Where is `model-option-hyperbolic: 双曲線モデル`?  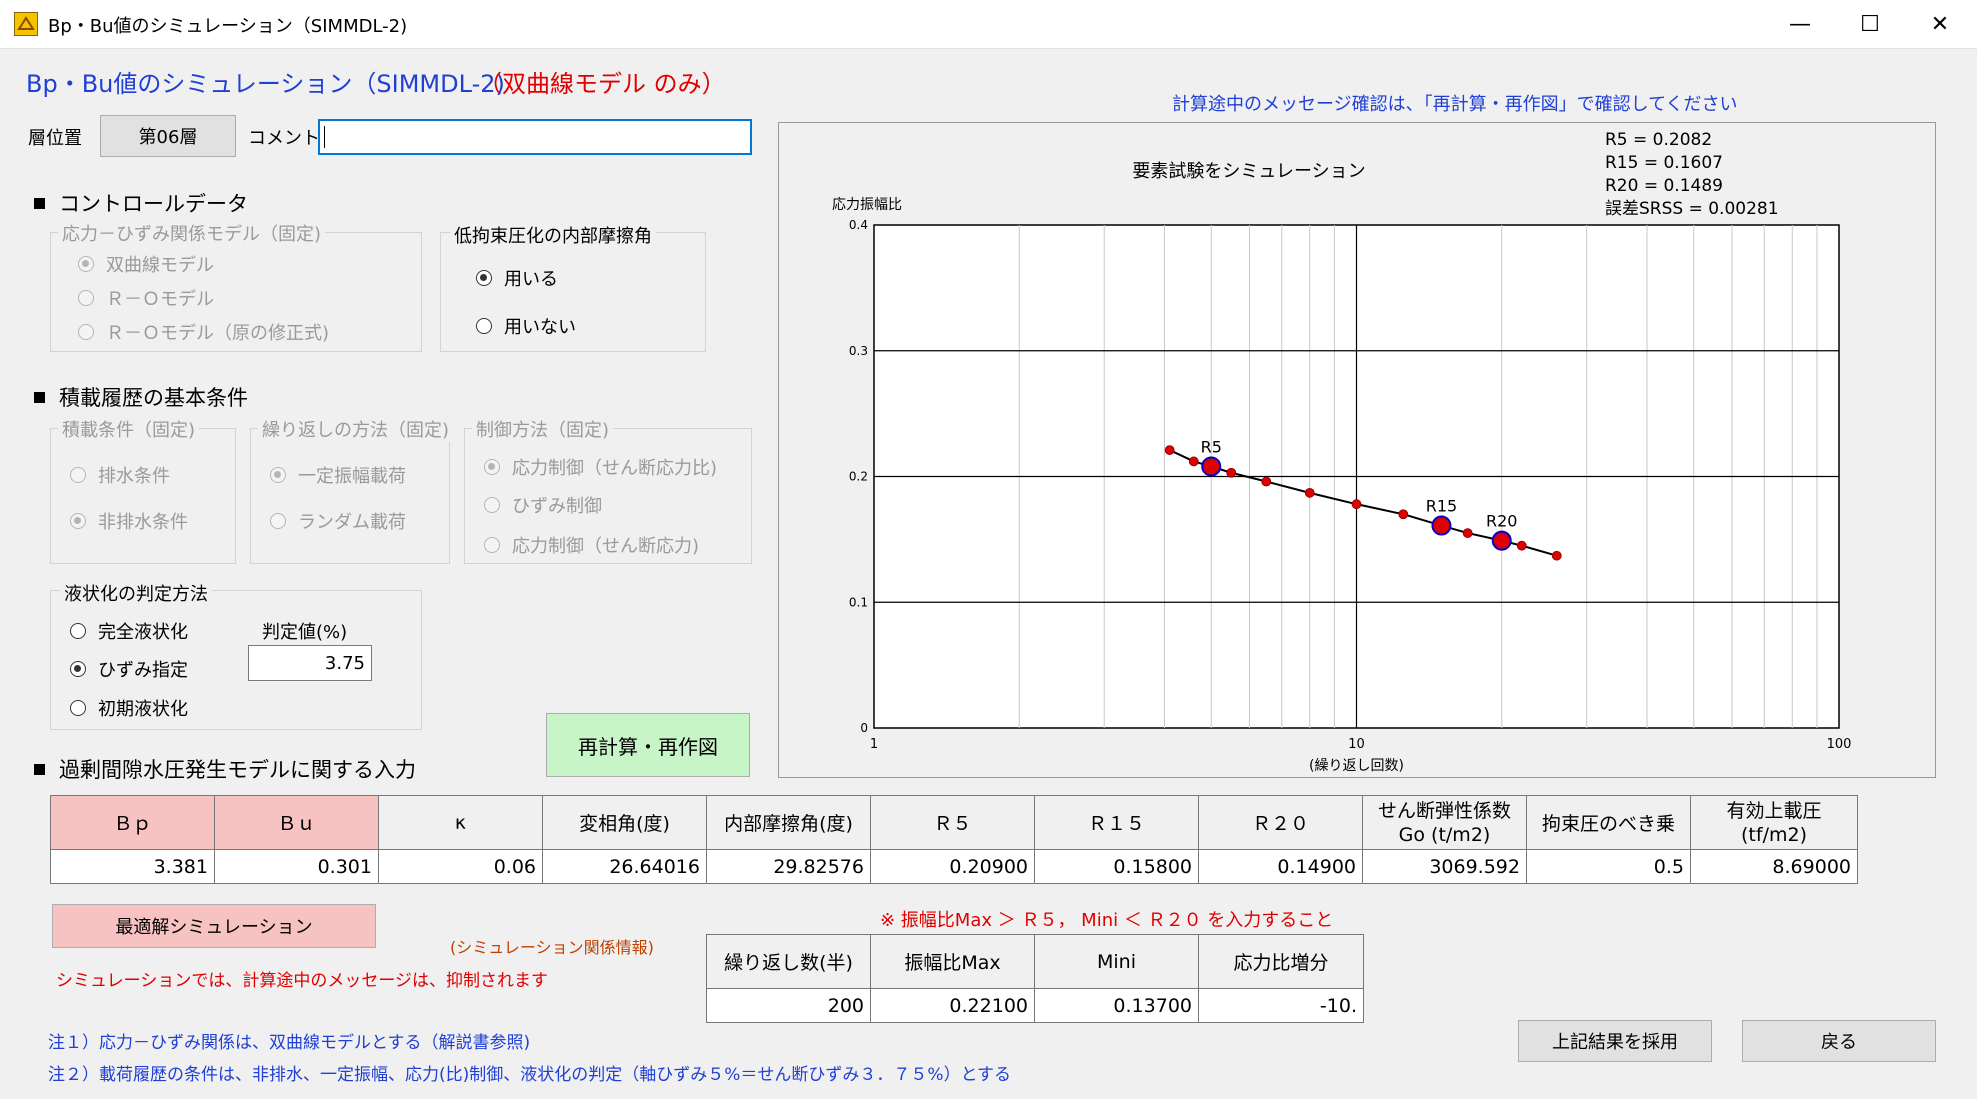
model-option-hyperbolic: 双曲線モデル is located at coordinates (146, 264).